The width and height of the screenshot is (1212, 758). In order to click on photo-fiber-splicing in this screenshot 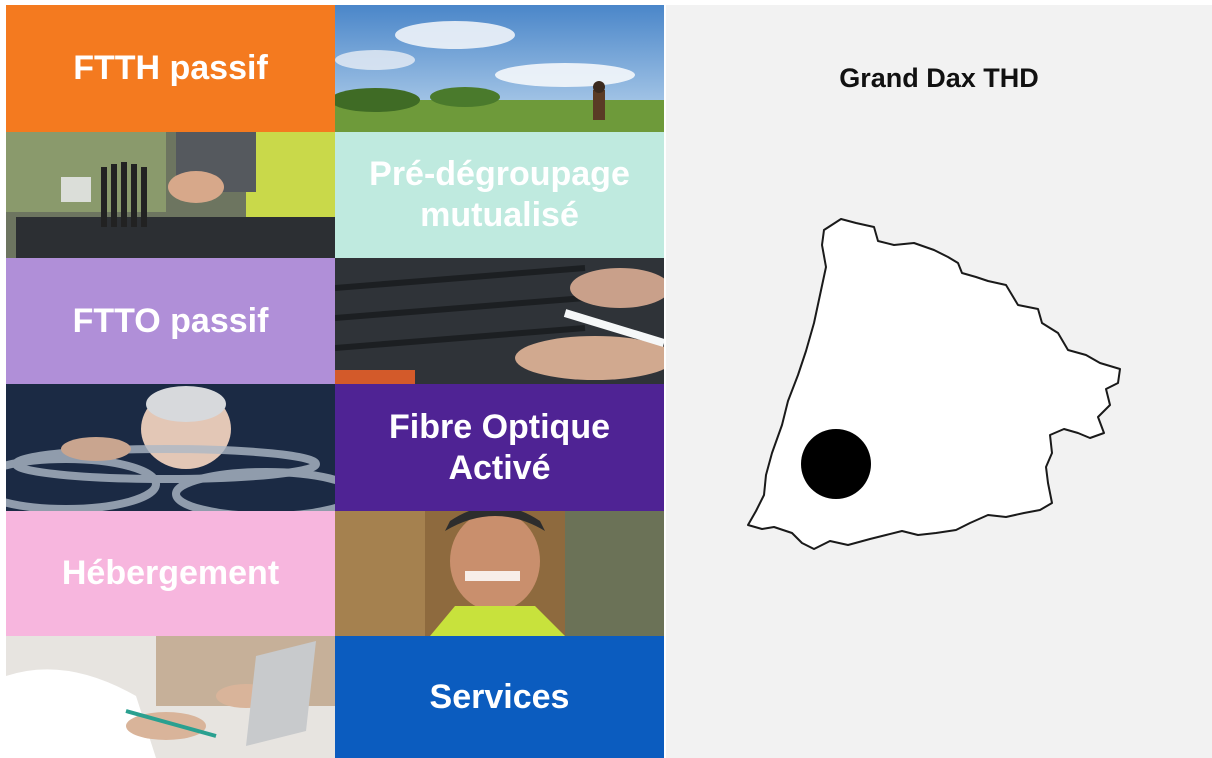, I will do `click(170, 195)`.